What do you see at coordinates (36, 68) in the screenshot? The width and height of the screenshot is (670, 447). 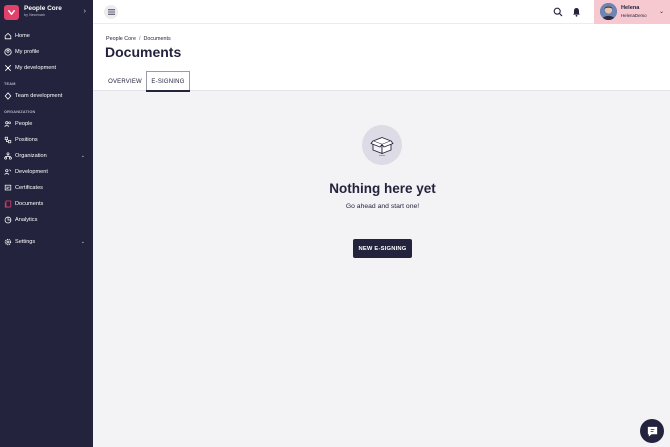 I see `sidebar-item-label: My development` at bounding box center [36, 68].